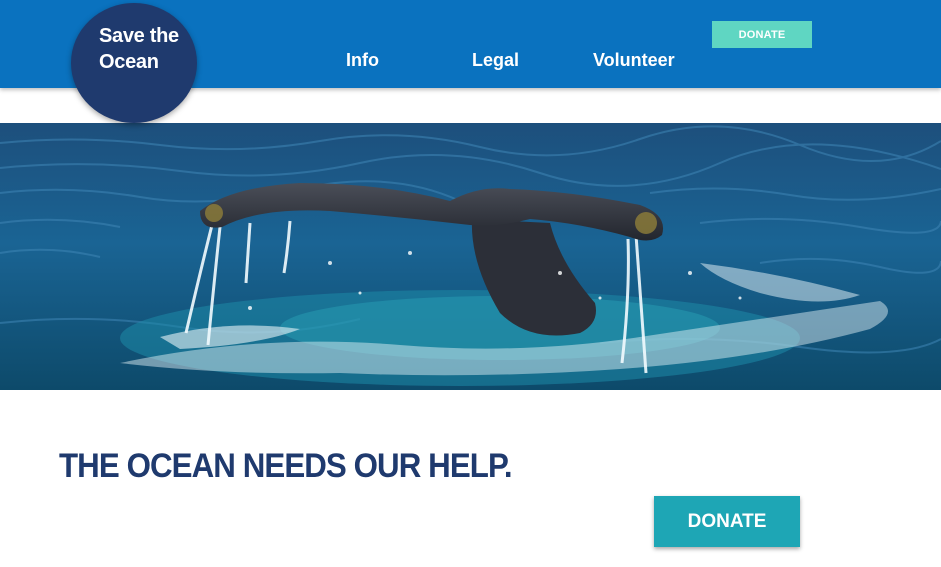 This screenshot has height=567, width=941. Describe the element at coordinates (286, 466) in the screenshot. I see `page-headline: THE OCEAN NEEDS OUR HELP.` at that location.